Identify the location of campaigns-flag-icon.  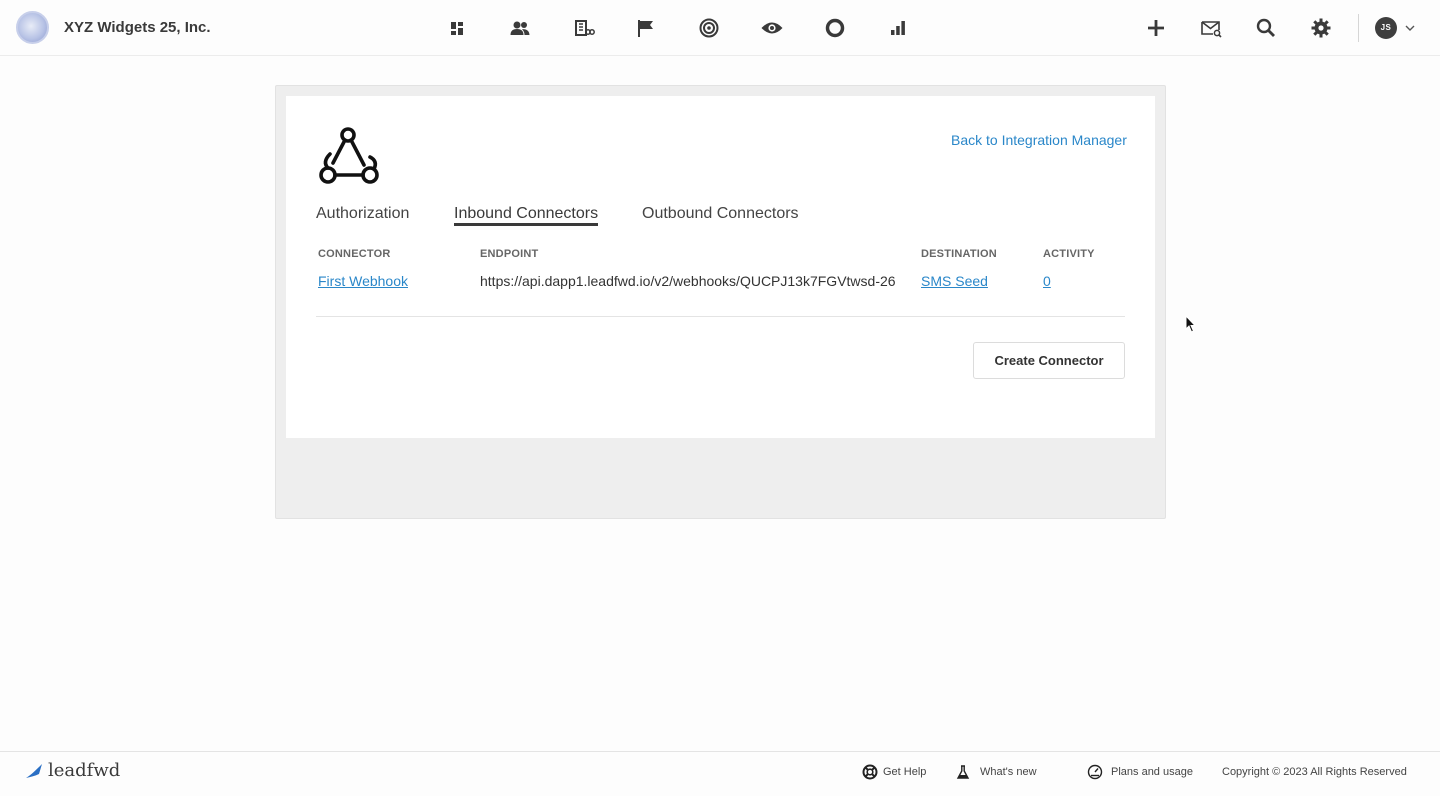
(646, 28).